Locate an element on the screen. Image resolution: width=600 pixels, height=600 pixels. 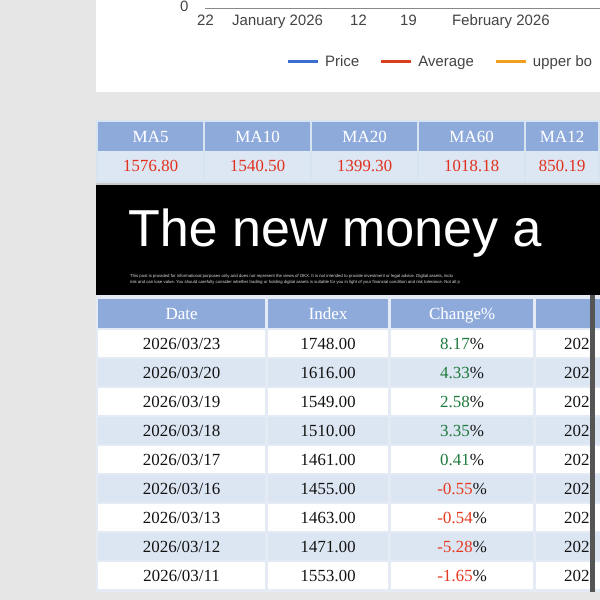
table-cell: 1540.50 is located at coordinates (257, 166).